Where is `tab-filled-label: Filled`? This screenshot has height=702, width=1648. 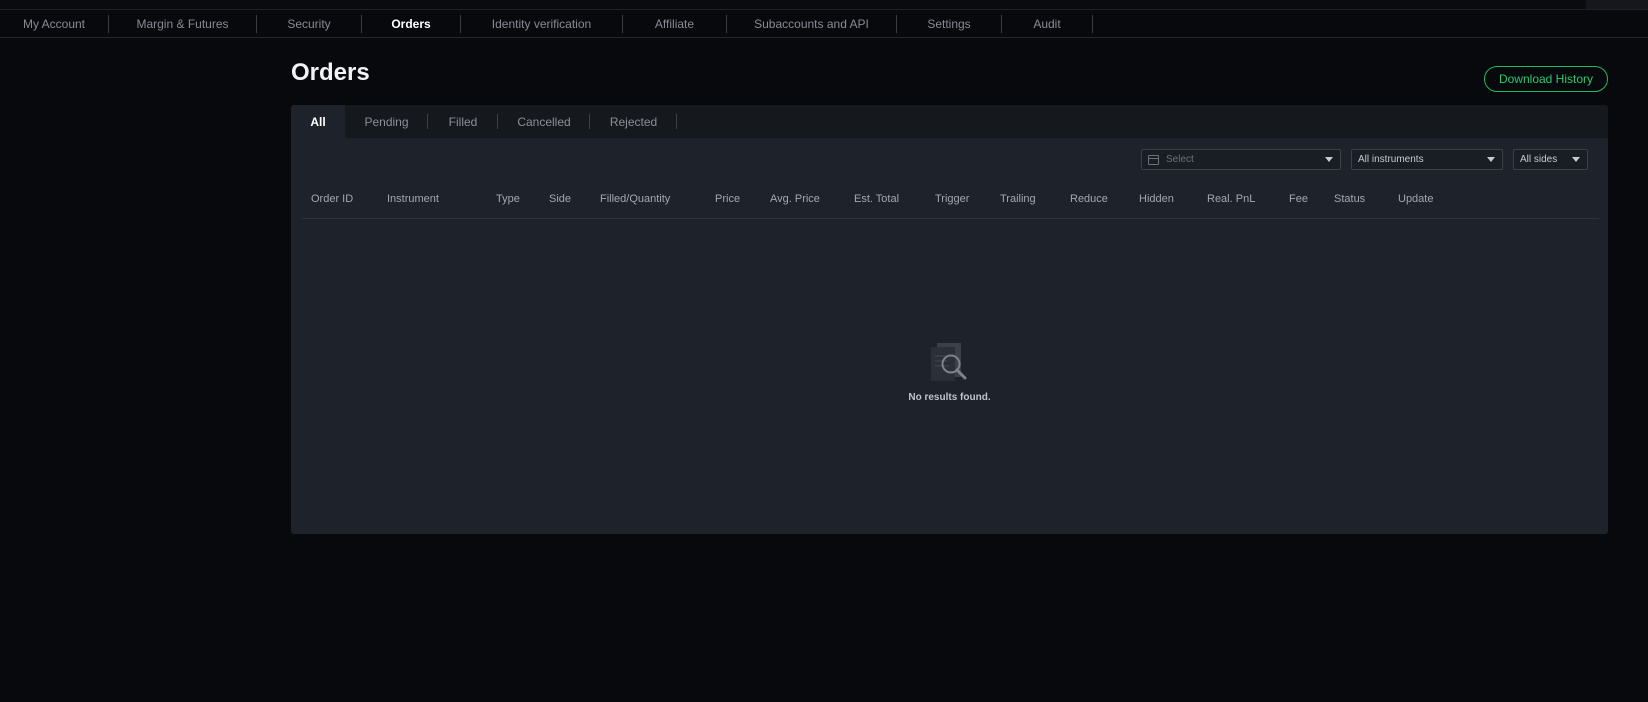 tab-filled-label: Filled is located at coordinates (463, 121).